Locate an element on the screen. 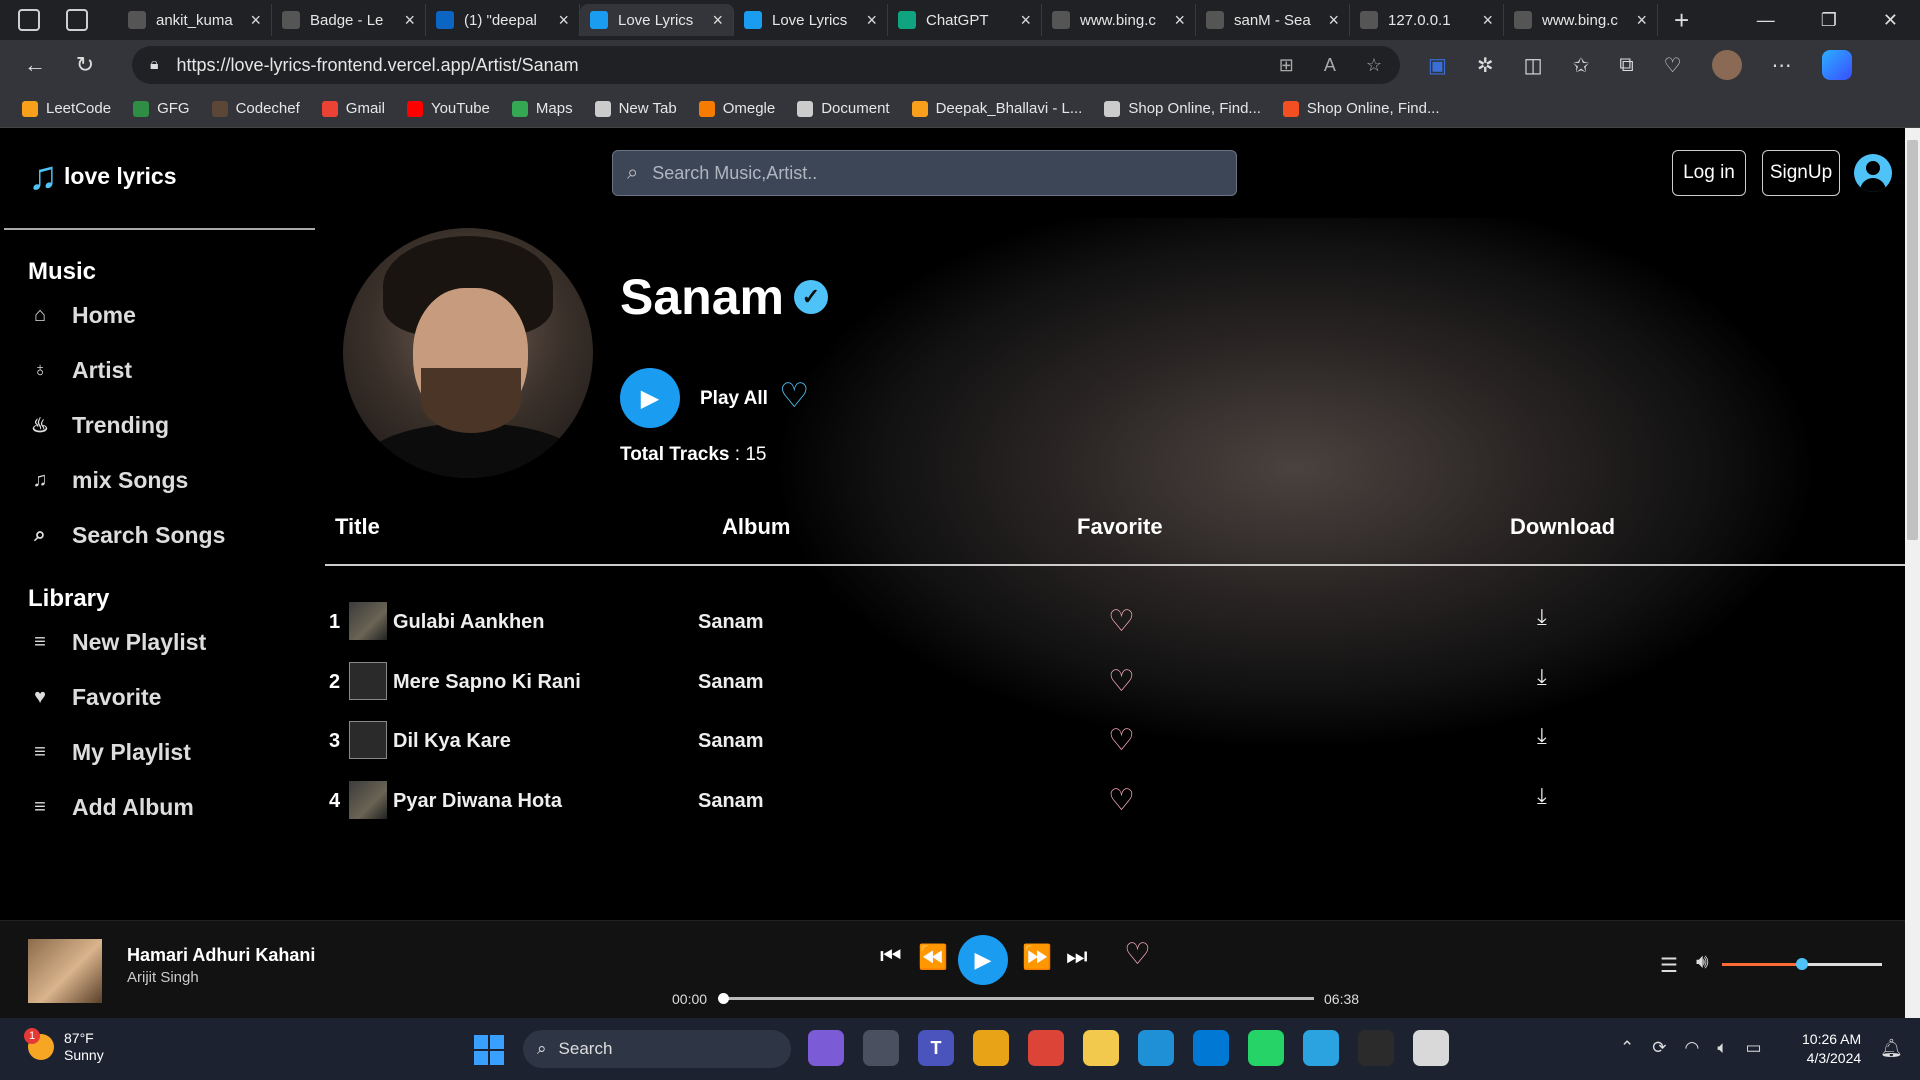 This screenshot has height=1080, width=1920. new-tab-icon: + is located at coordinates (1681, 20).